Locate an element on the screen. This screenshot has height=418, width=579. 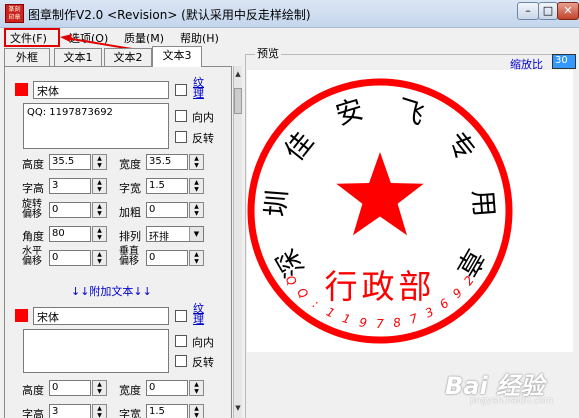
annotation-highlight-box is located at coordinates (32, 37).